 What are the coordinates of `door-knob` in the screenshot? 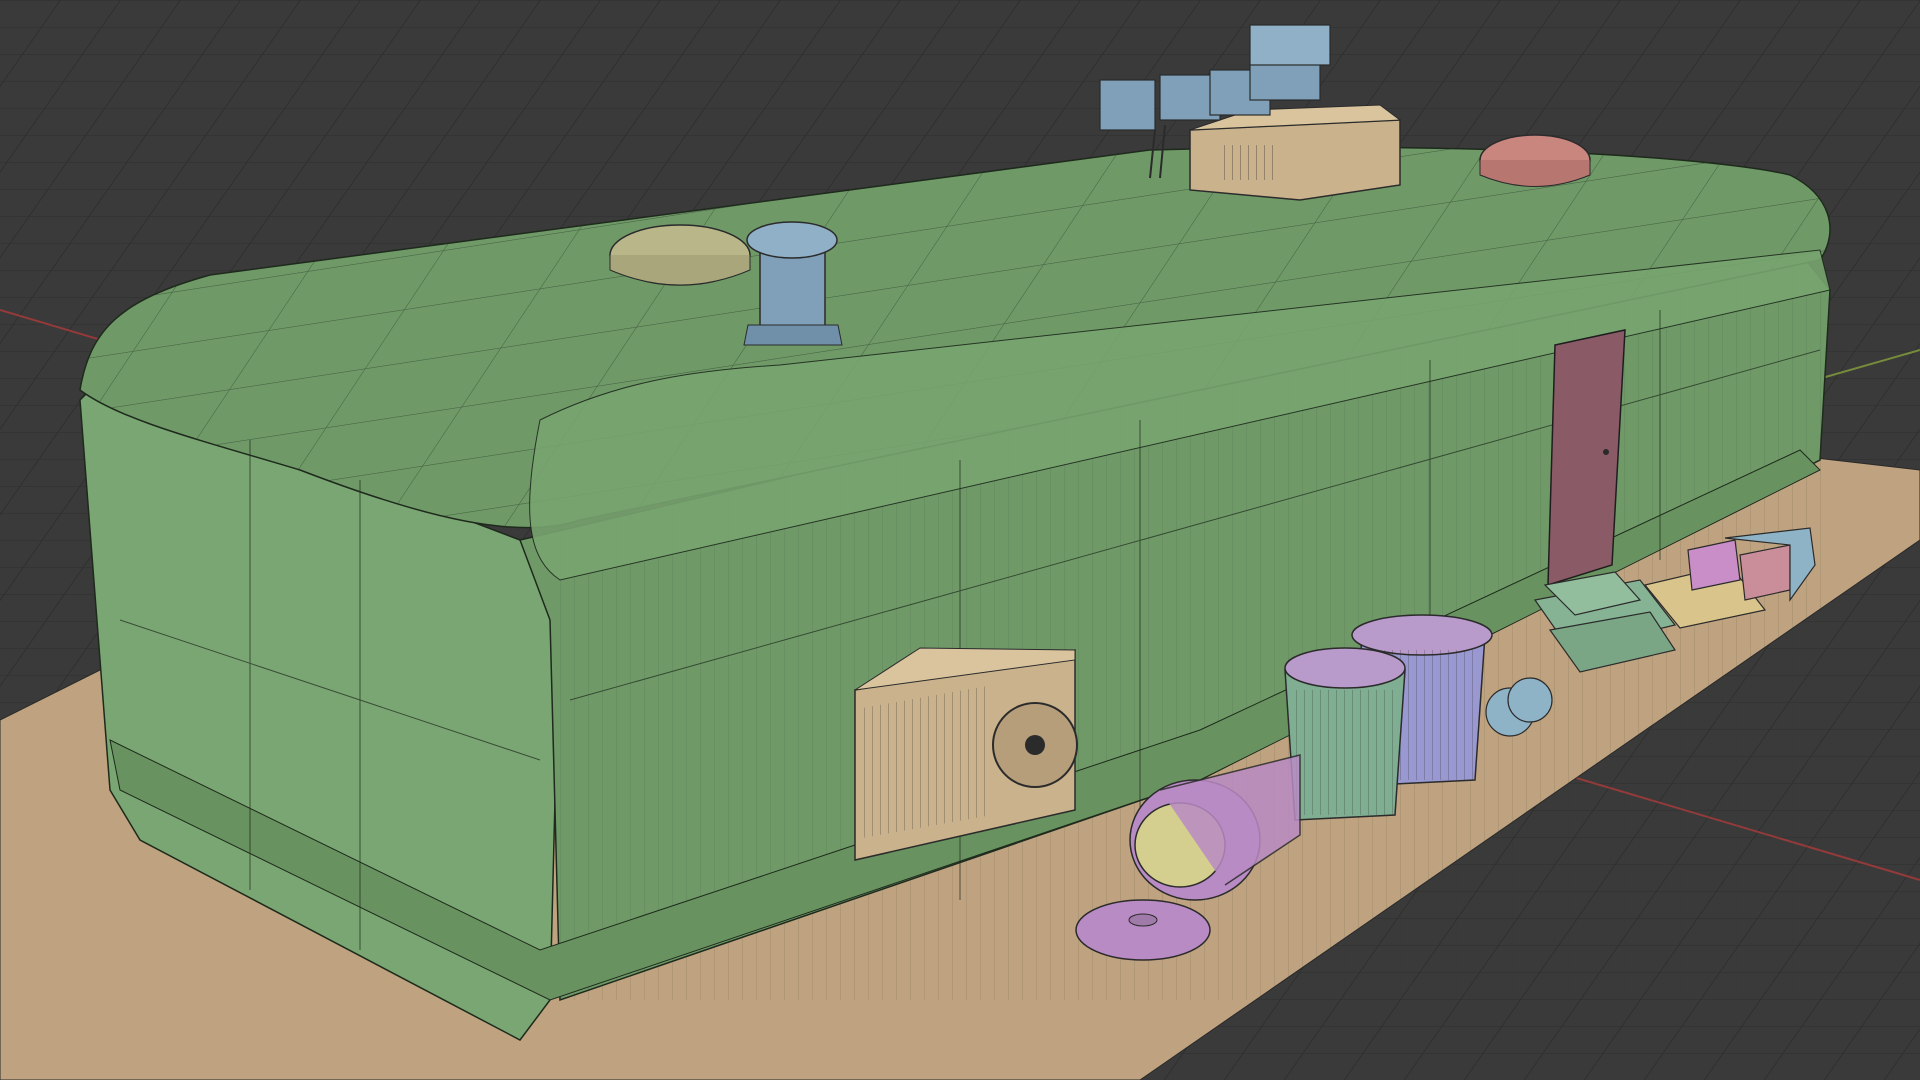 It's located at (1606, 452).